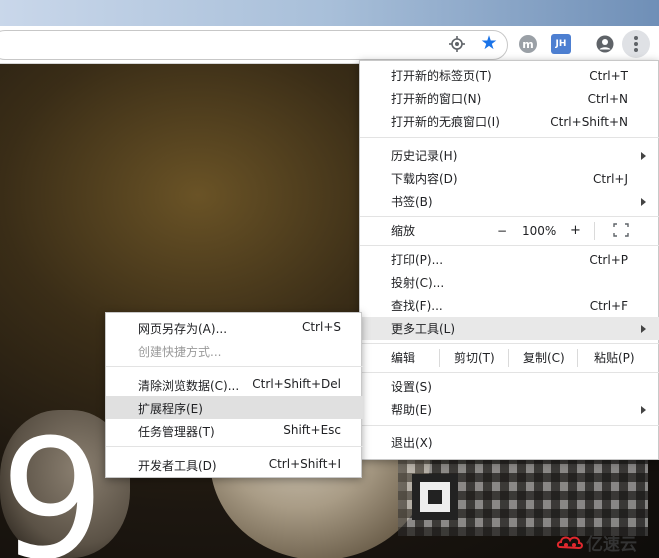 This screenshot has height=558, width=659. I want to click on site-watermark: 亿速云, so click(596, 542).